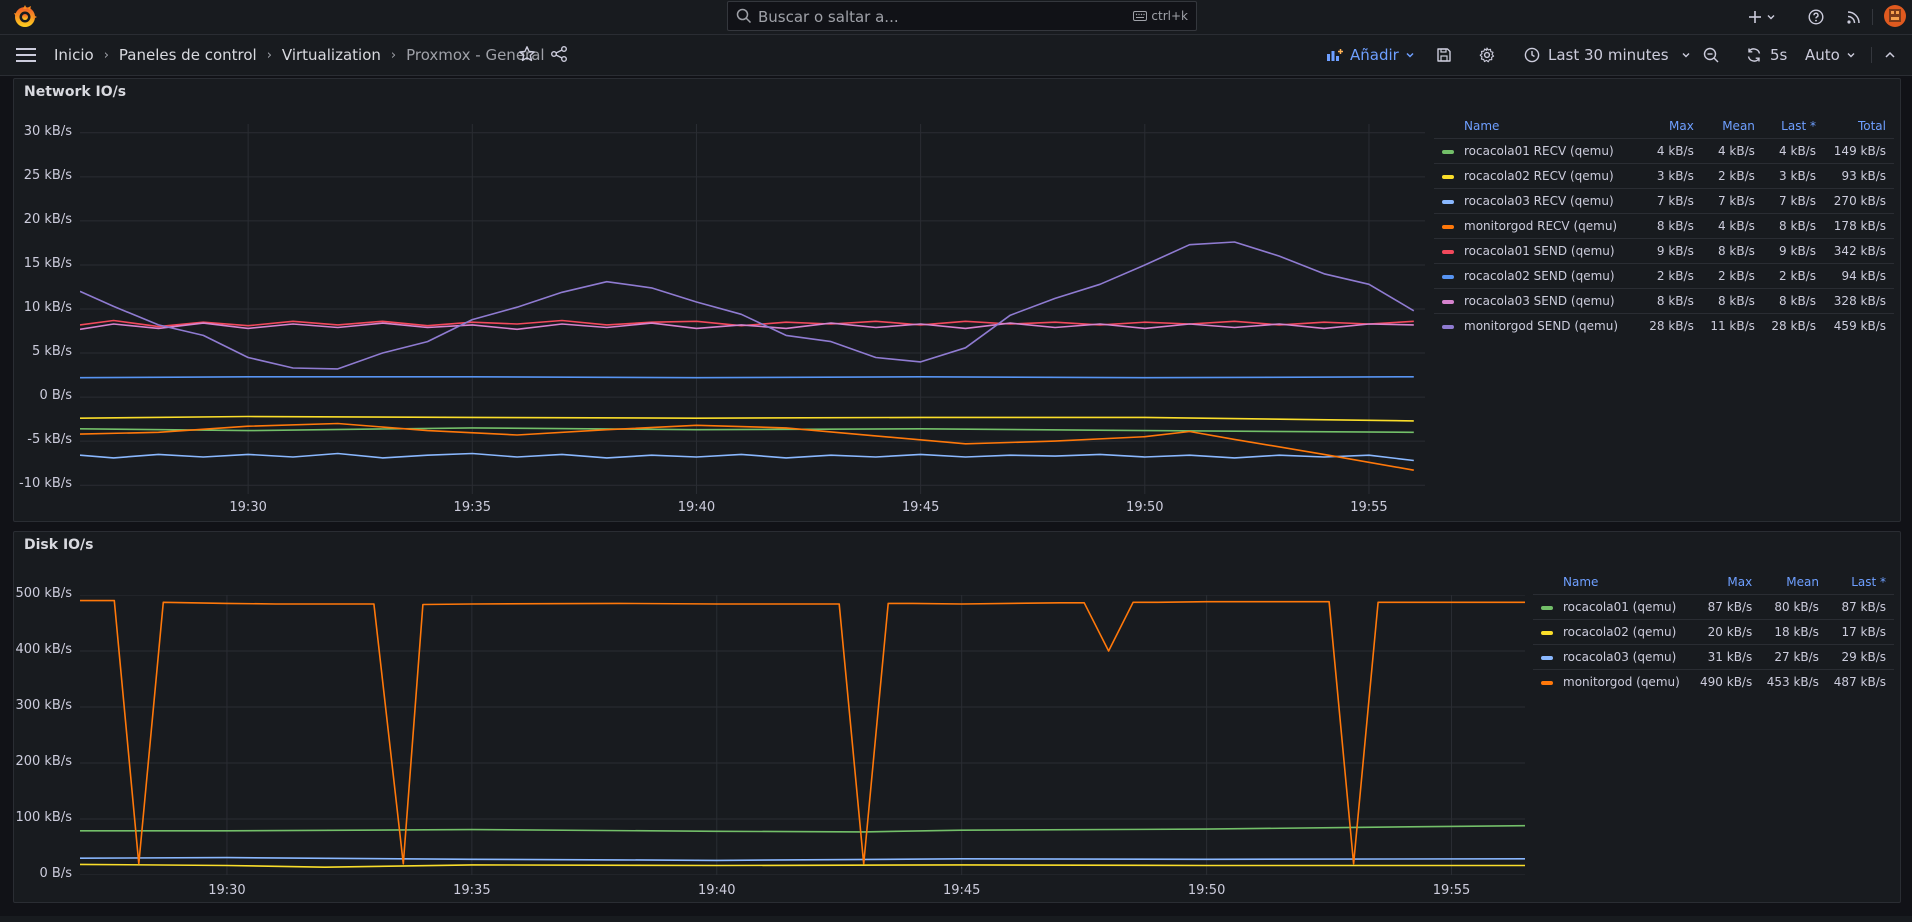 This screenshot has height=922, width=1912. Describe the element at coordinates (962, 16) in the screenshot. I see `search-bar: Buscar o saltar a... ctrl+k` at that location.